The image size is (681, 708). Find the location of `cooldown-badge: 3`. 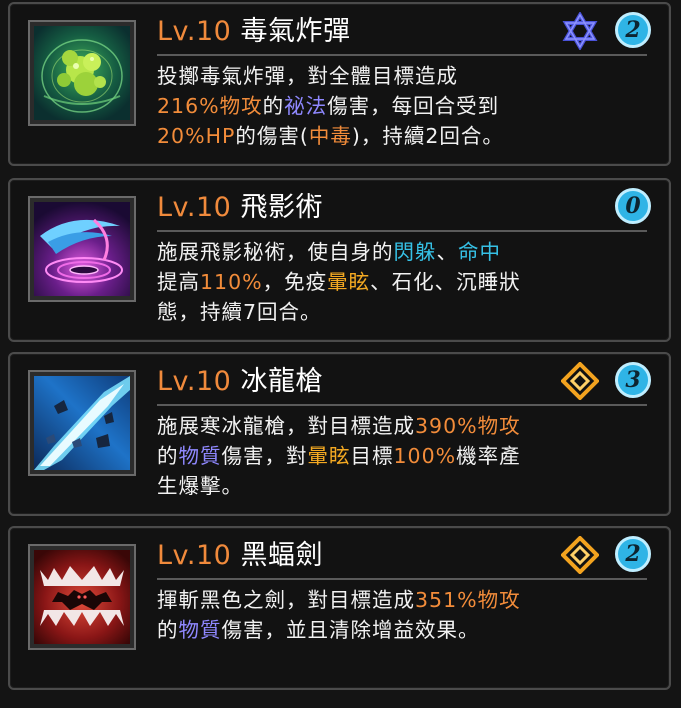

cooldown-badge: 3 is located at coordinates (633, 380).